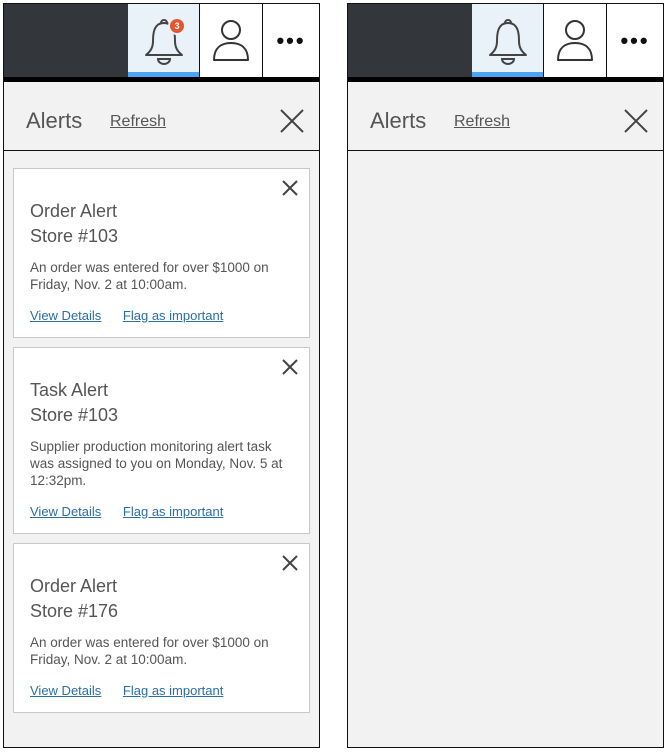 This screenshot has width=668, height=752. I want to click on notifications-button, so click(507, 40).